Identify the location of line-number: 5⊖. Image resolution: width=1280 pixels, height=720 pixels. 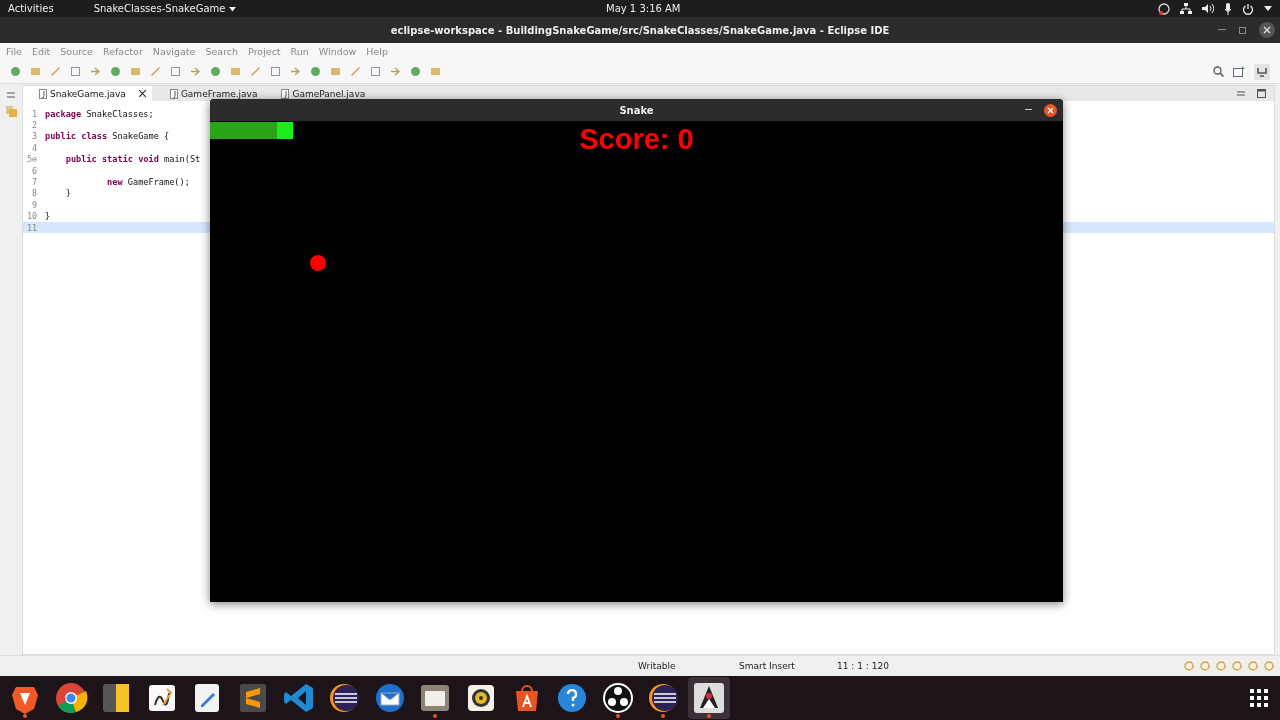
(31, 159).